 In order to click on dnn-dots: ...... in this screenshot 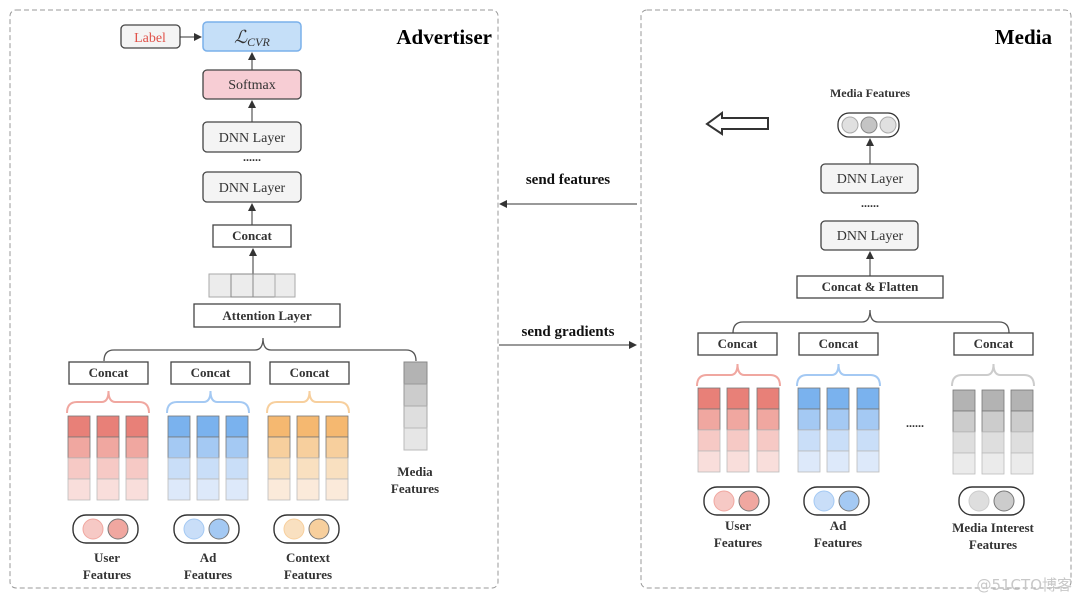, I will do `click(252, 157)`.